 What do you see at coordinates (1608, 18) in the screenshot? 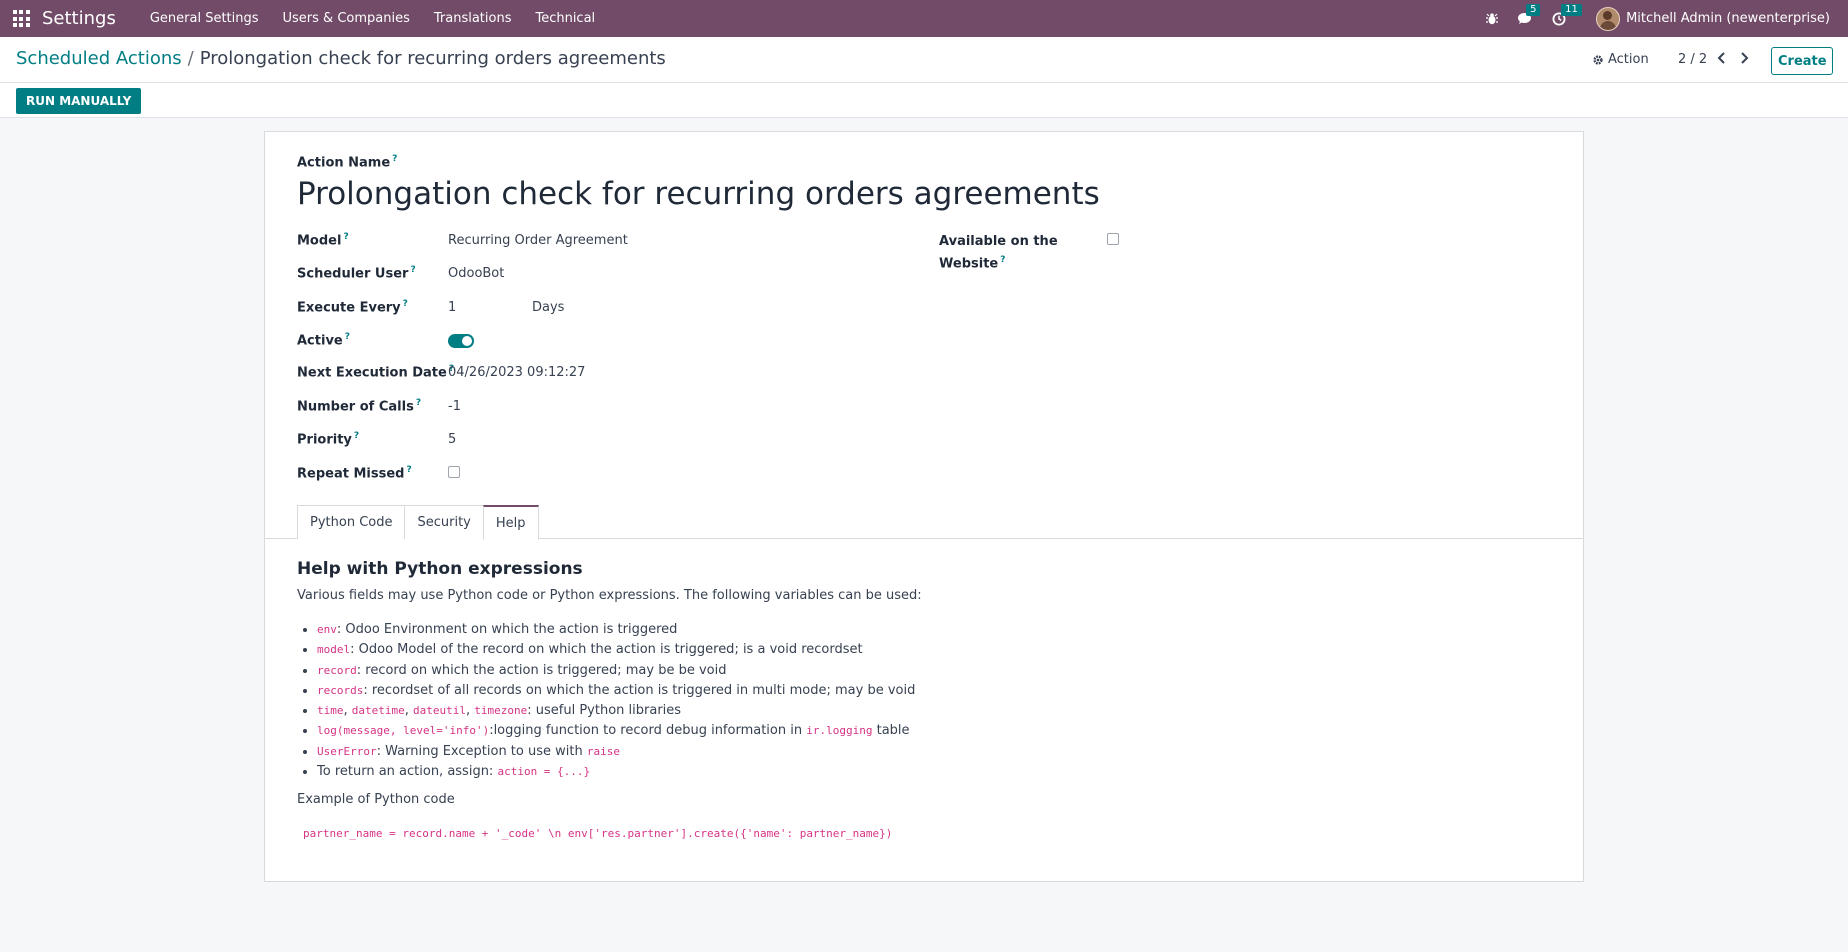
I see `user-avatar` at bounding box center [1608, 18].